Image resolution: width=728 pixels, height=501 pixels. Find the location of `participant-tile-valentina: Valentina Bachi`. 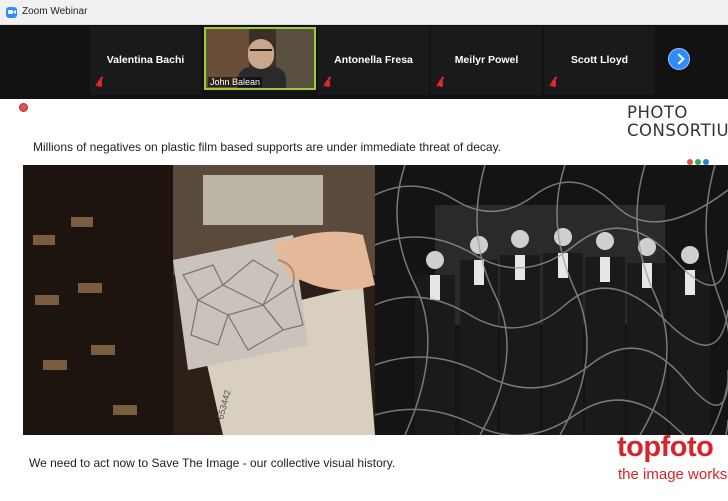

participant-tile-valentina: Valentina Bachi is located at coordinates (145, 61).